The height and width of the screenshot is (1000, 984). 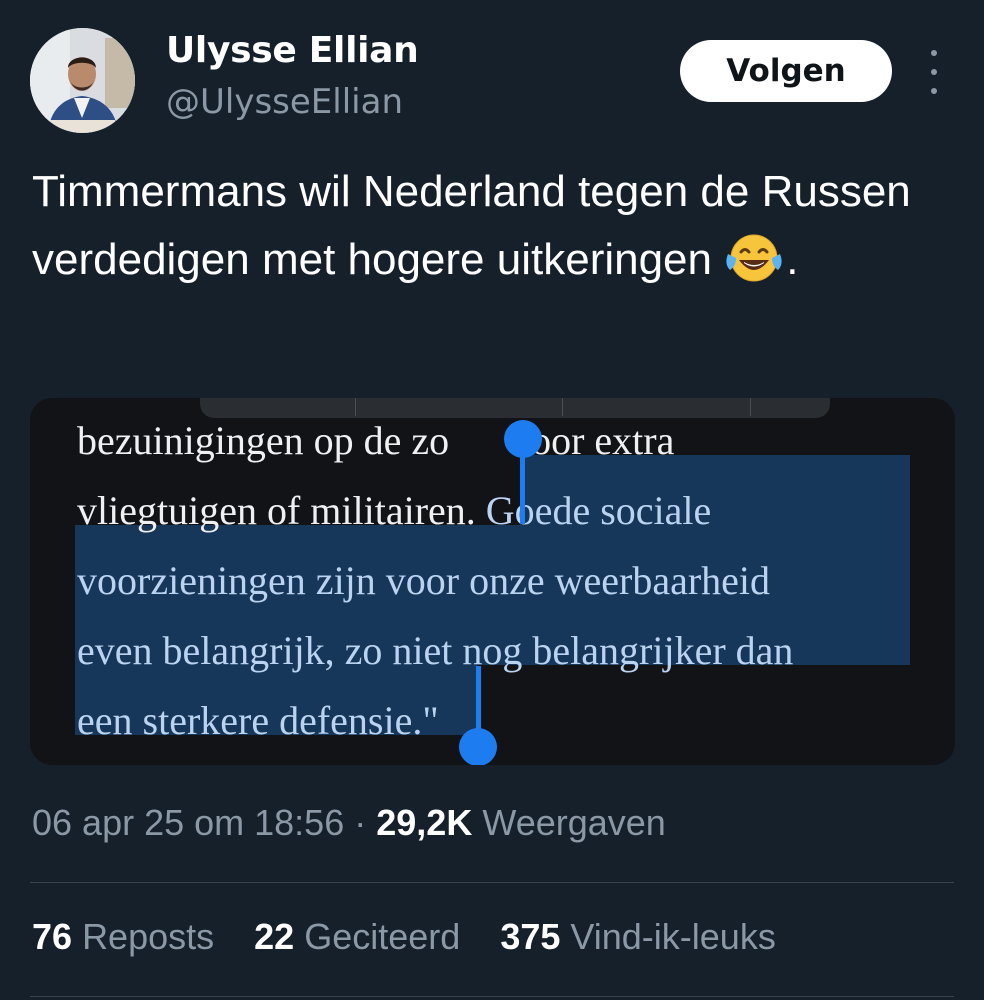 What do you see at coordinates (522, 485) in the screenshot?
I see `selection-start-bar` at bounding box center [522, 485].